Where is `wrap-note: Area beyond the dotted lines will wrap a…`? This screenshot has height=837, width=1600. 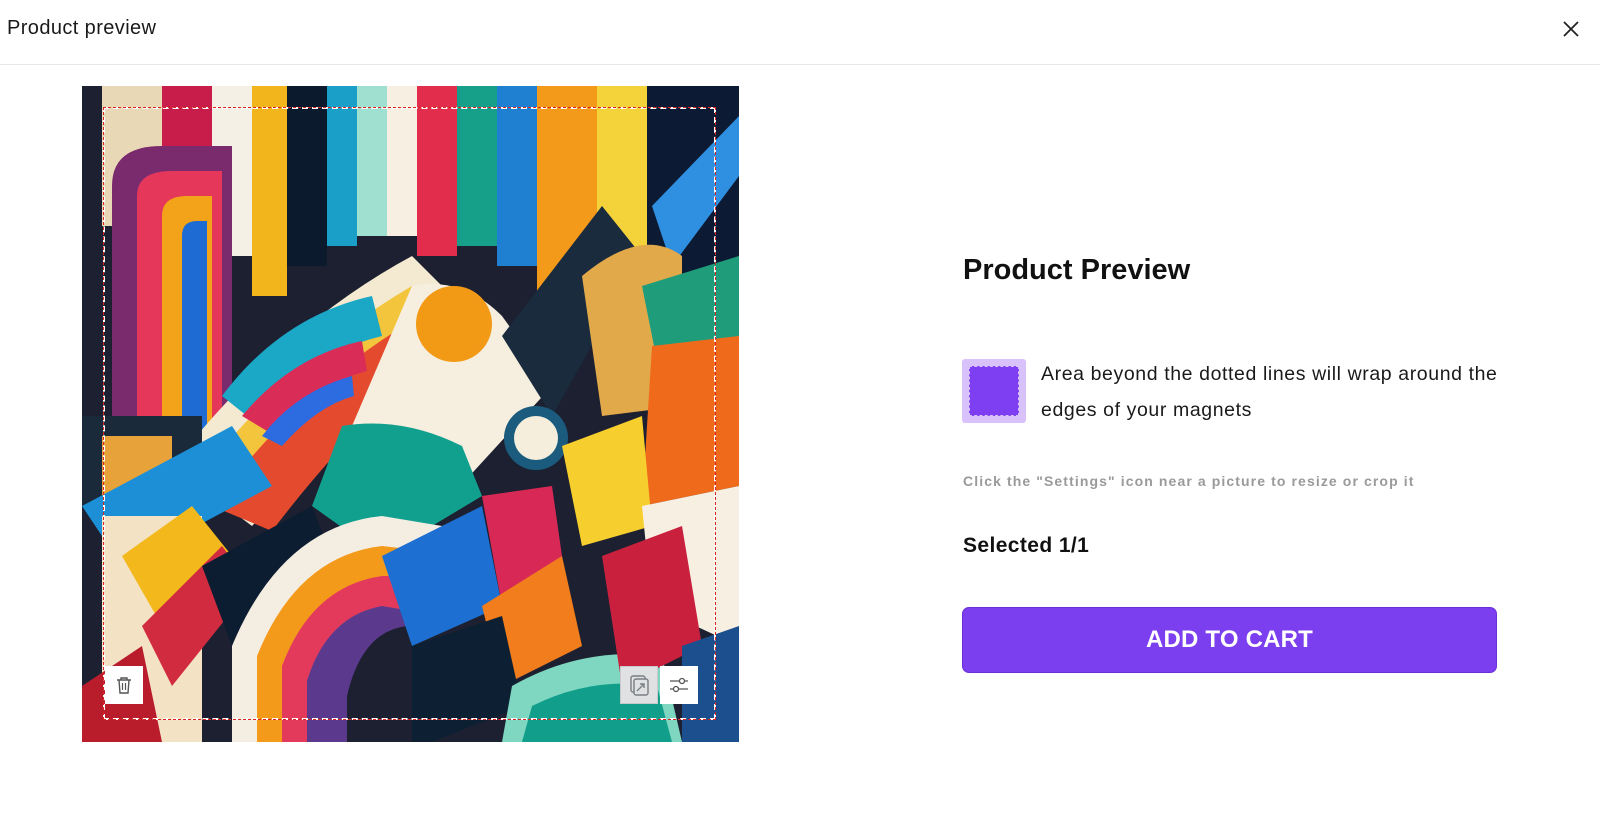 wrap-note: Area beyond the dotted lines will wrap a… is located at coordinates (1269, 392).